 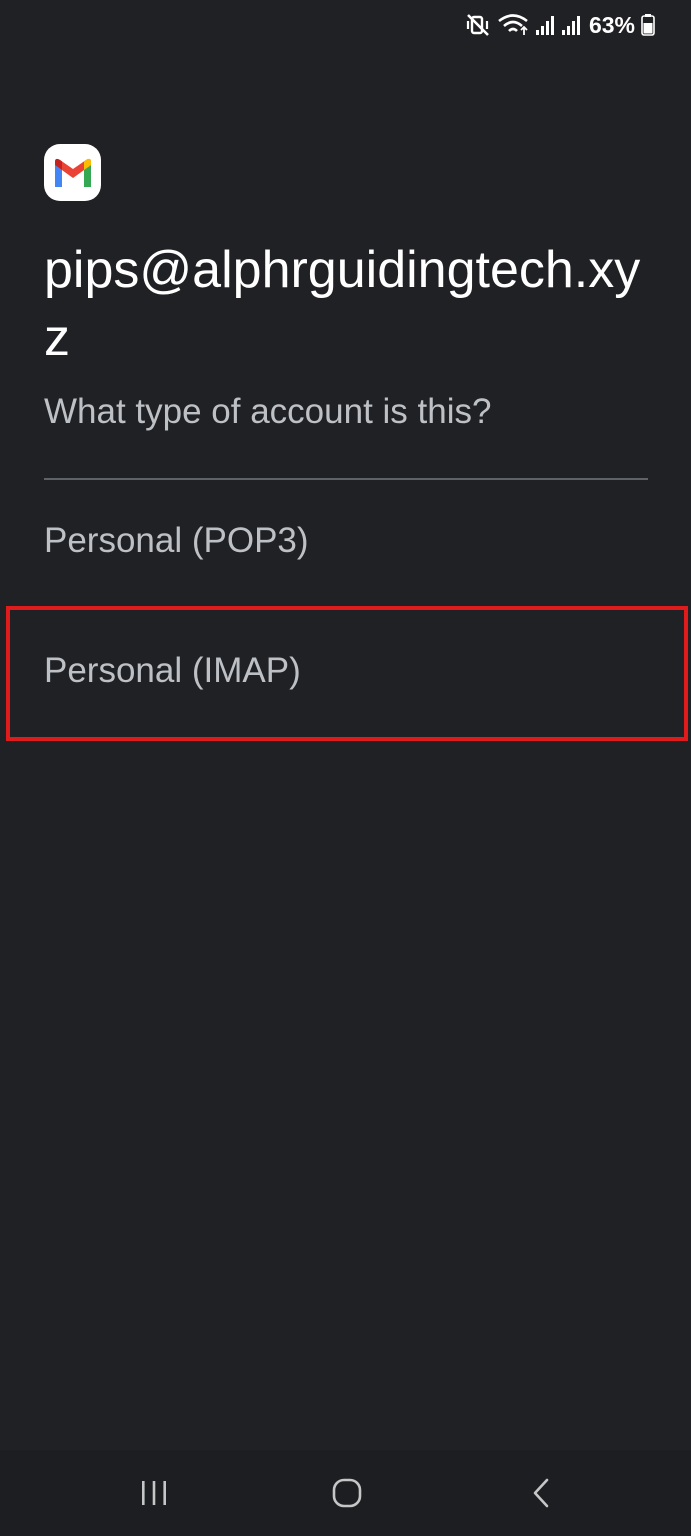 I want to click on system-nav-bar, so click(x=345, y=1493).